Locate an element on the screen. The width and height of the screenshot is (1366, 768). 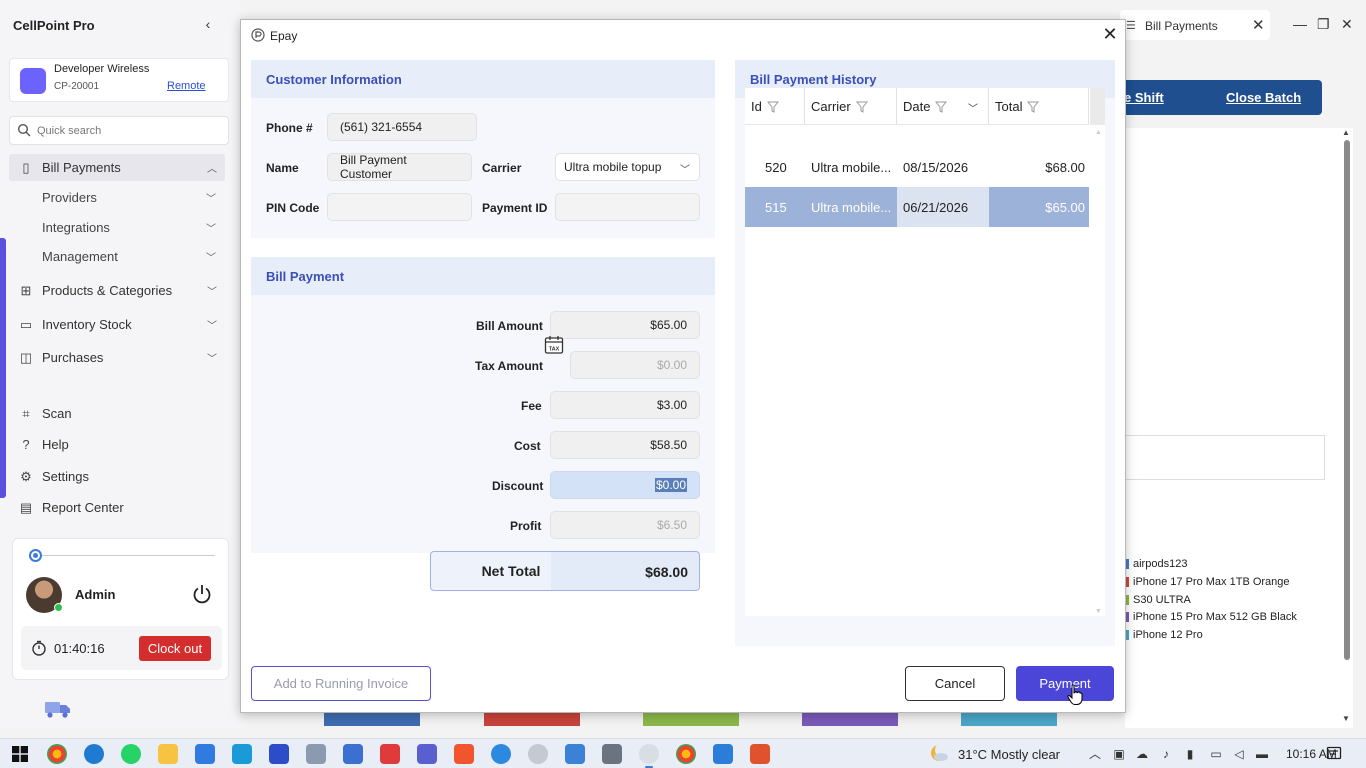
sidebar-item-purchases: ◫ Purchases ﹀ is located at coordinates (117, 357).